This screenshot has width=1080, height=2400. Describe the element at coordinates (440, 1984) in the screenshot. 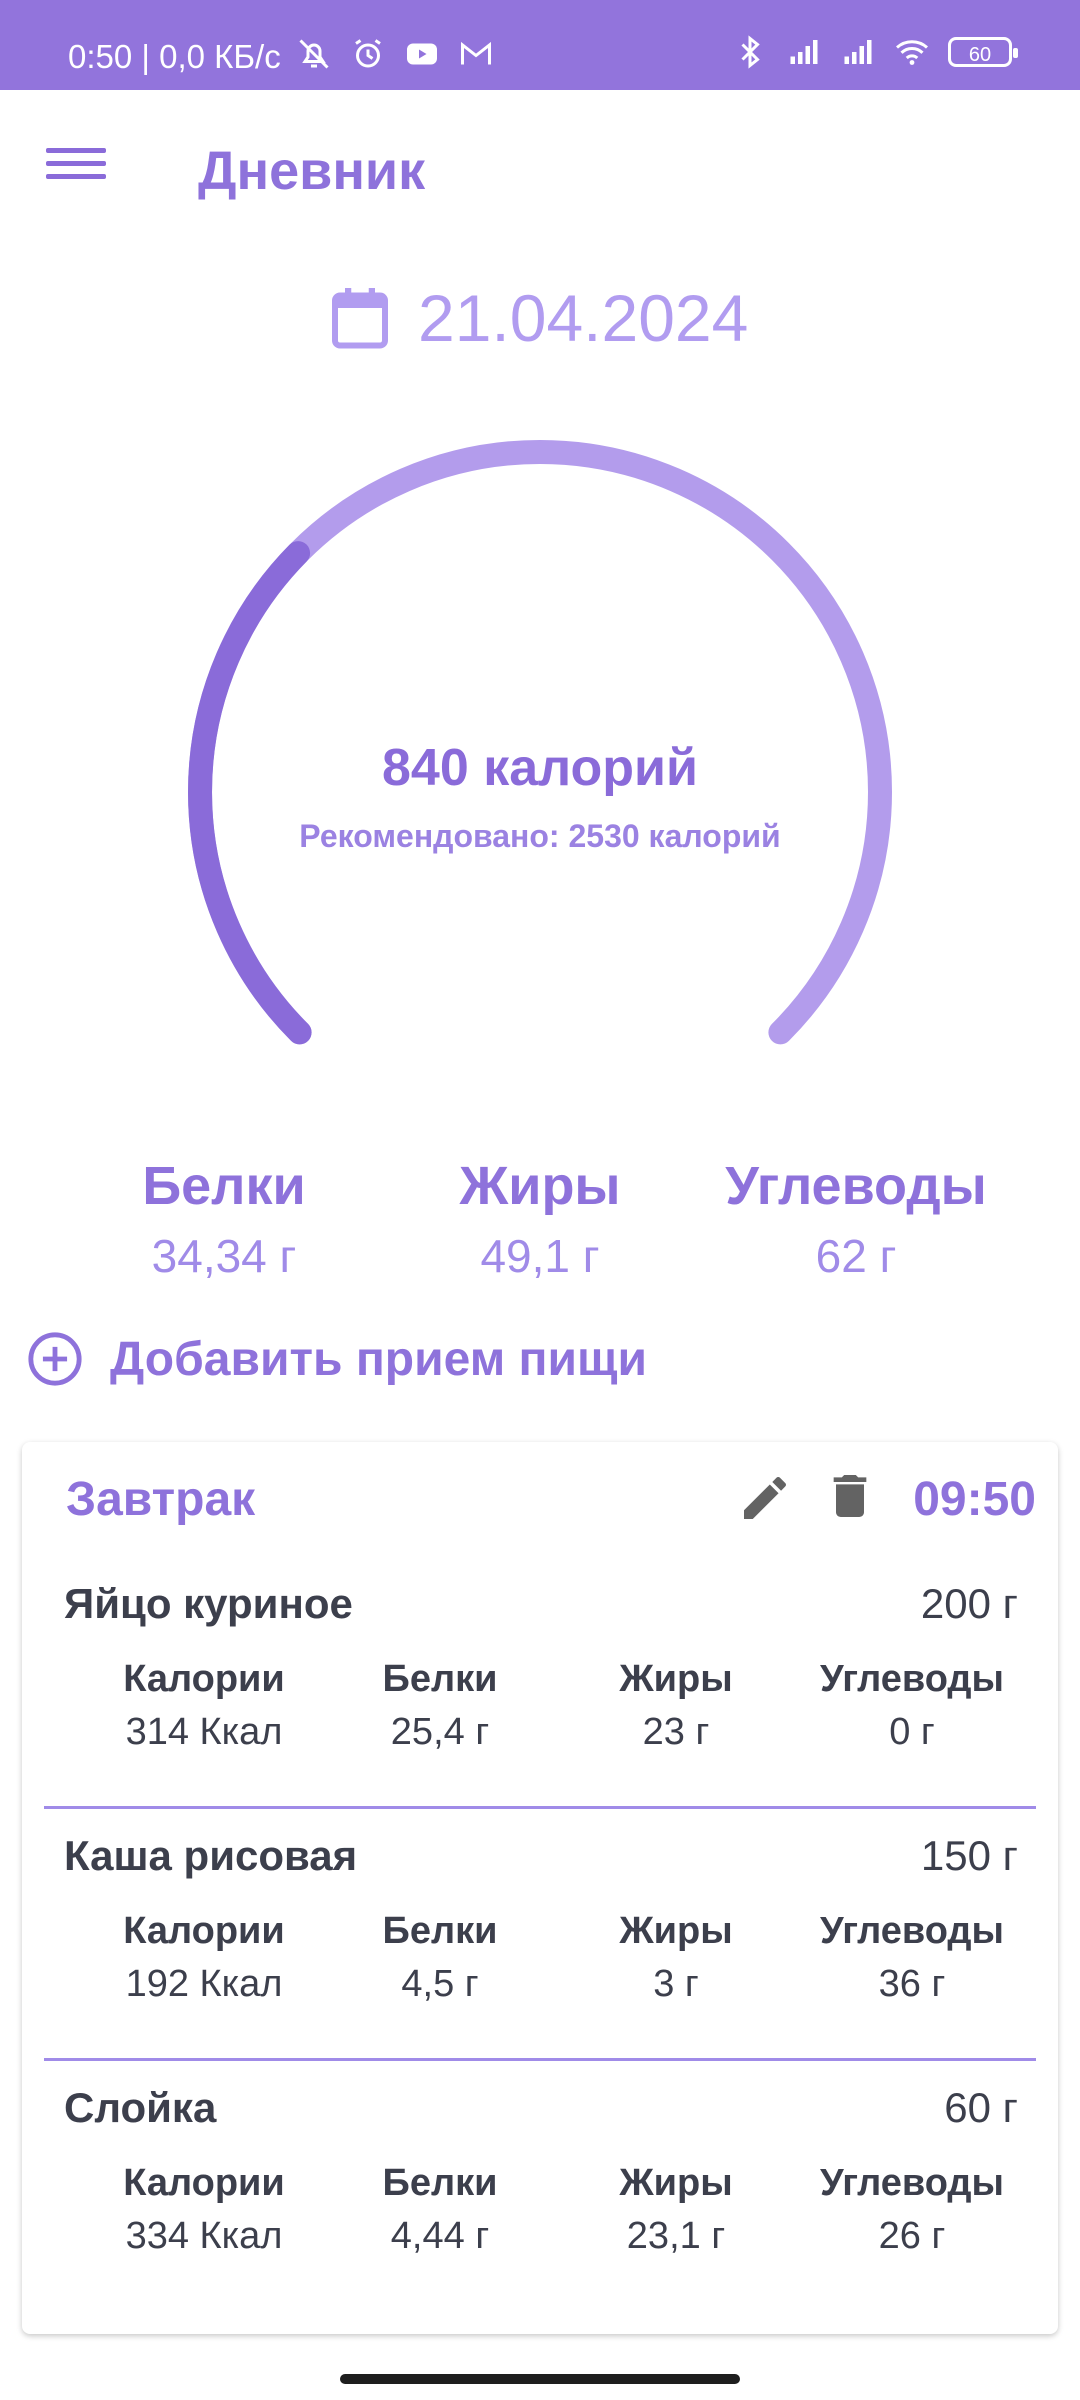

I see `nutrient-value: 4,5 г` at that location.